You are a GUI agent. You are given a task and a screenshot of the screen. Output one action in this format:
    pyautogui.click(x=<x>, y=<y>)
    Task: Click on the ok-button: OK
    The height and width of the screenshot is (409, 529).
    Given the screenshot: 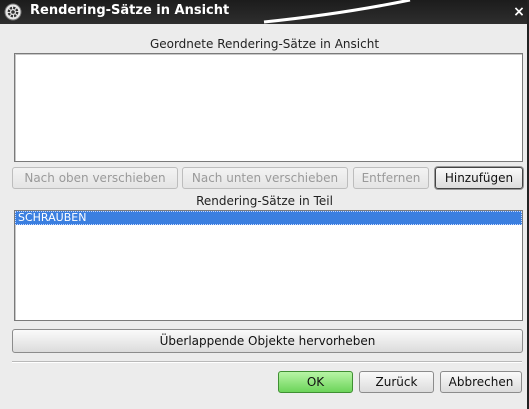 What is the action you would take?
    pyautogui.click(x=315, y=382)
    